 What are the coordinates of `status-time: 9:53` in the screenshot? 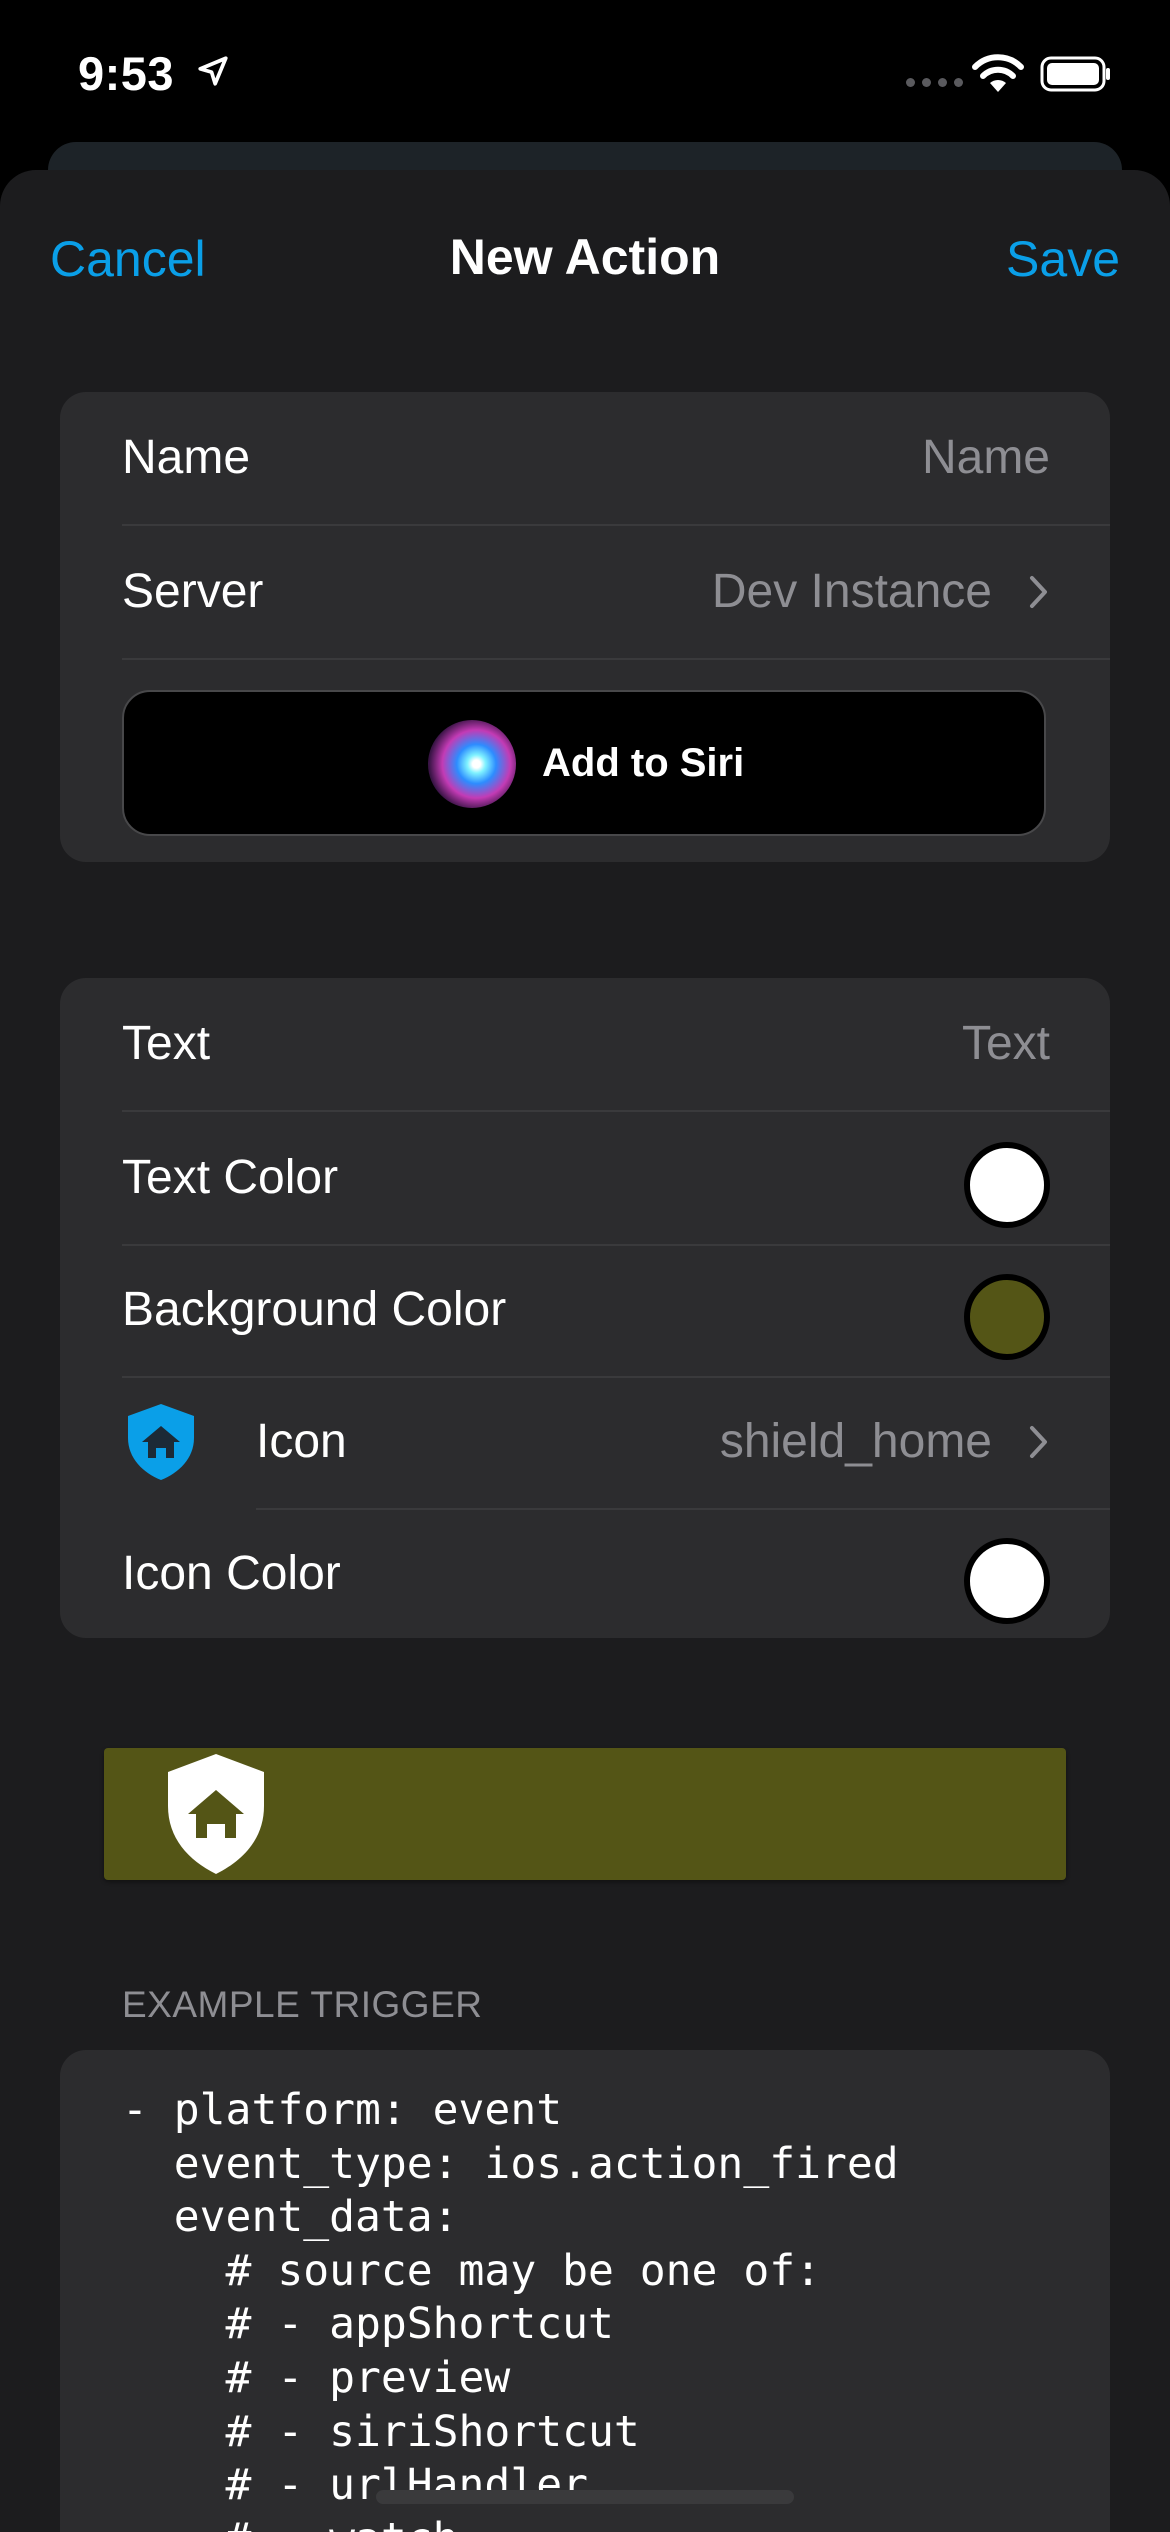 It's located at (126, 73).